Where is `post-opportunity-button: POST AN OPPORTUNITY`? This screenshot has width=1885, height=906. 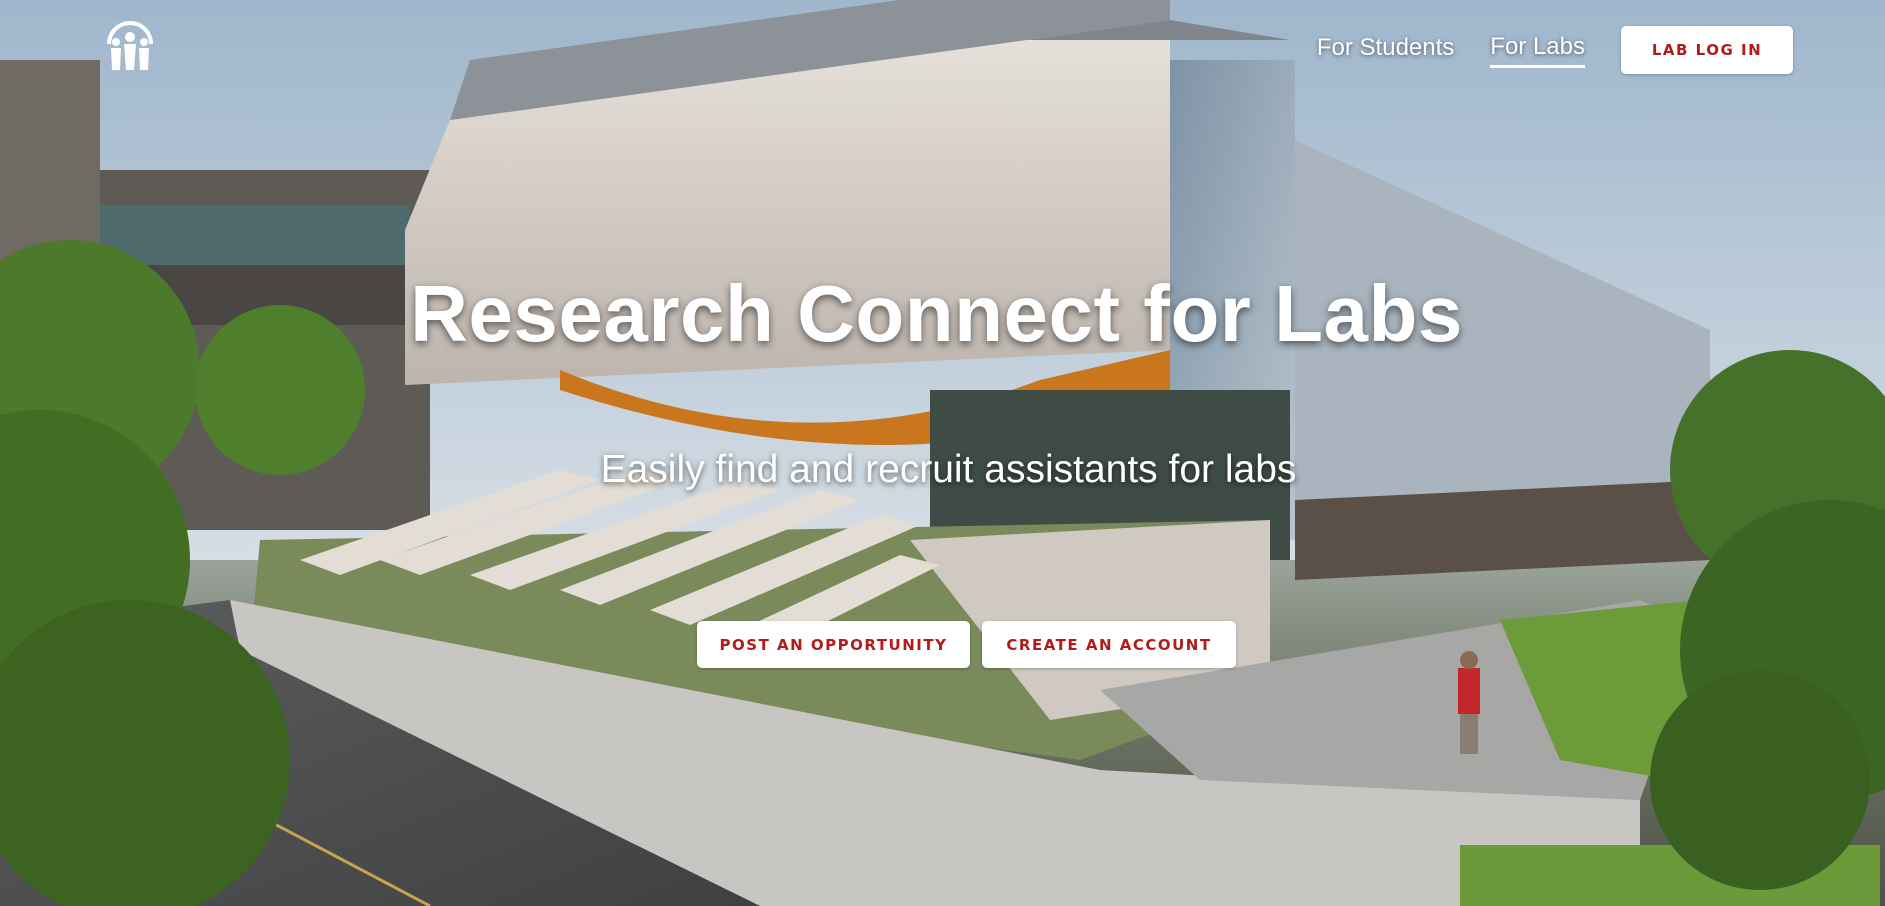
post-opportunity-button: POST AN OPPORTUNITY is located at coordinates (833, 644).